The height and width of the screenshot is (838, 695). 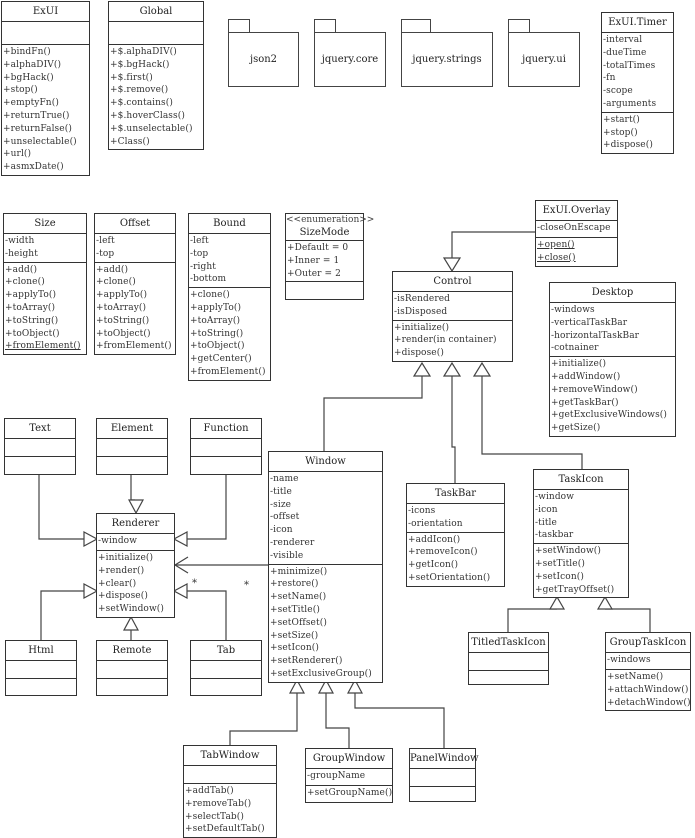 I want to click on class-name: Renderer, so click(x=135, y=524).